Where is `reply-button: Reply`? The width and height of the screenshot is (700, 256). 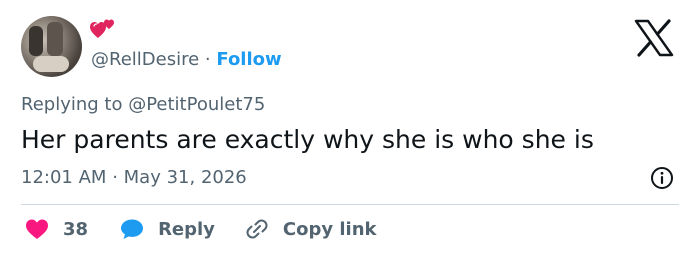 reply-button: Reply is located at coordinates (167, 229).